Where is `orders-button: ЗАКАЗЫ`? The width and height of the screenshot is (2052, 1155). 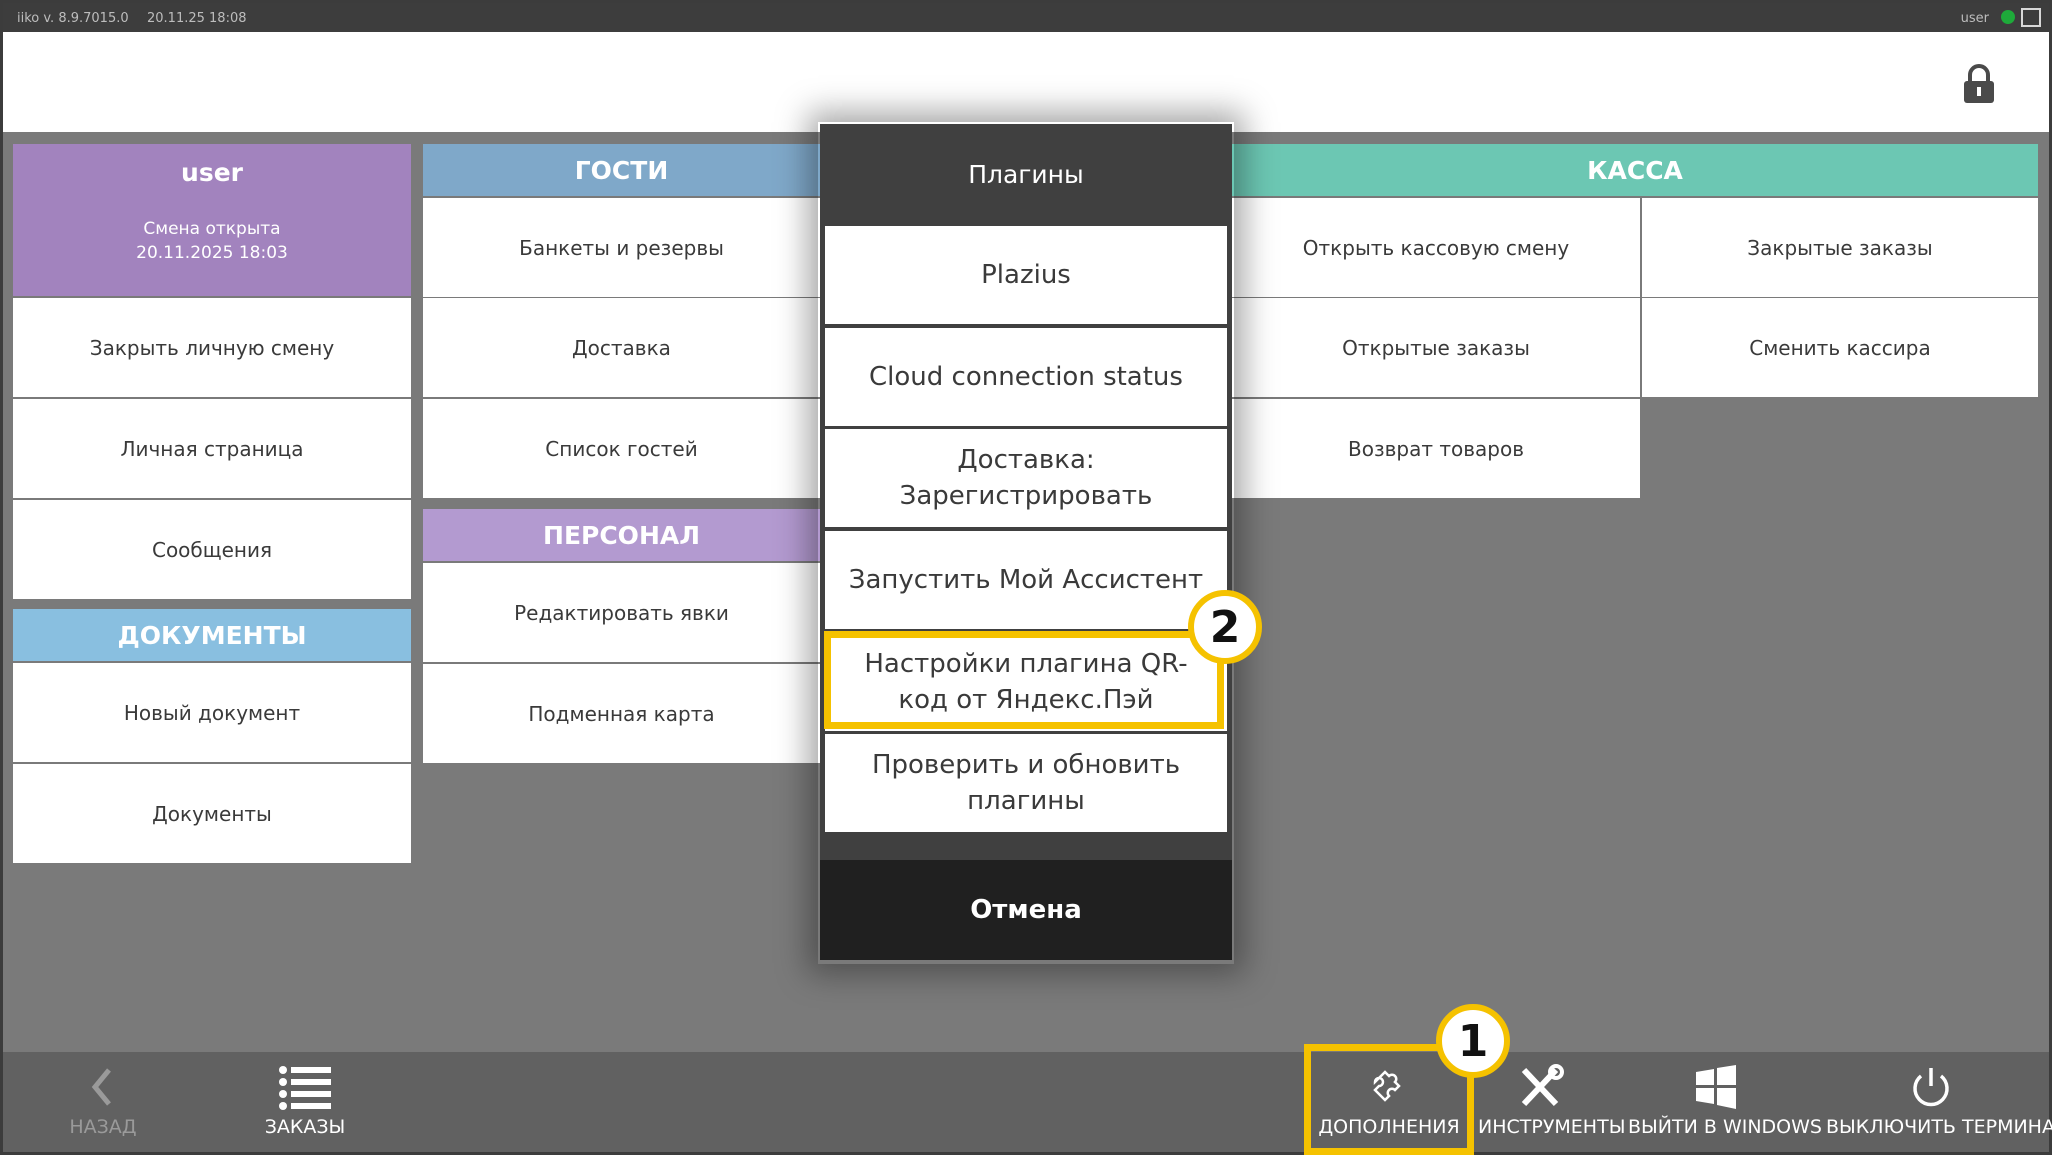
orders-button: ЗАКАЗЫ is located at coordinates (305, 1102).